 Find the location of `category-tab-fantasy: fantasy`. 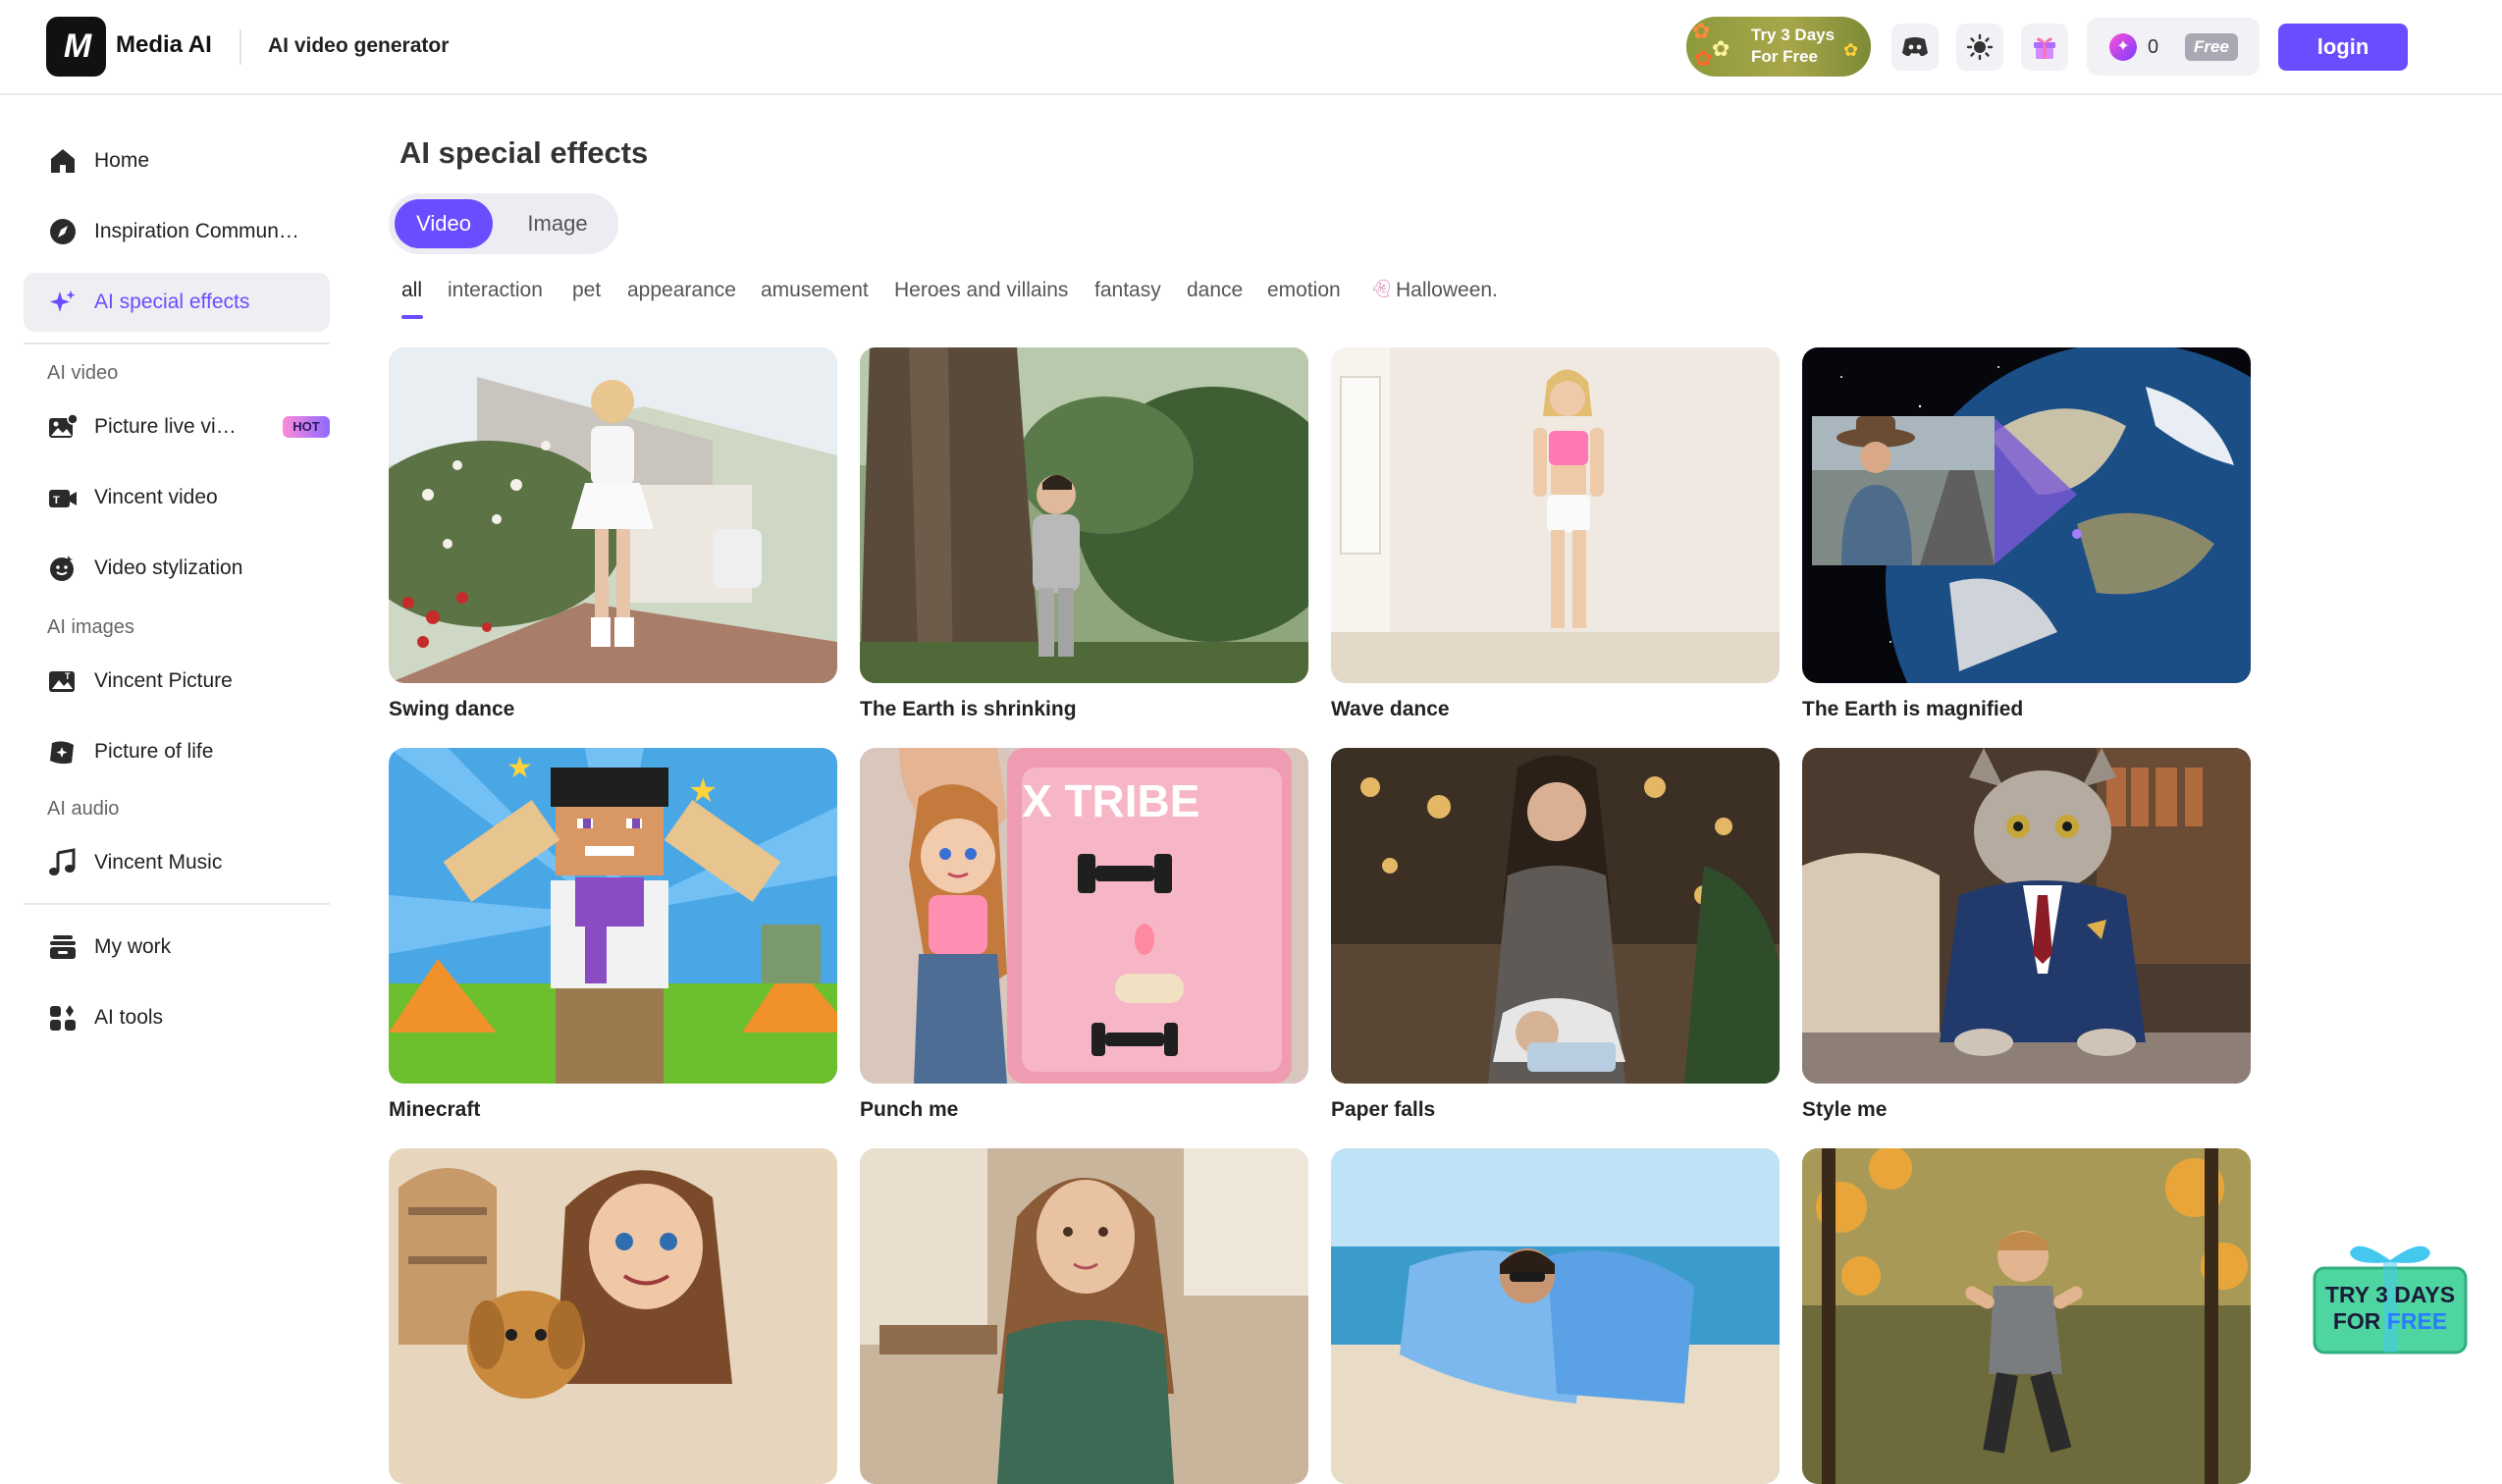

category-tab-fantasy: fantasy is located at coordinates (1127, 290).